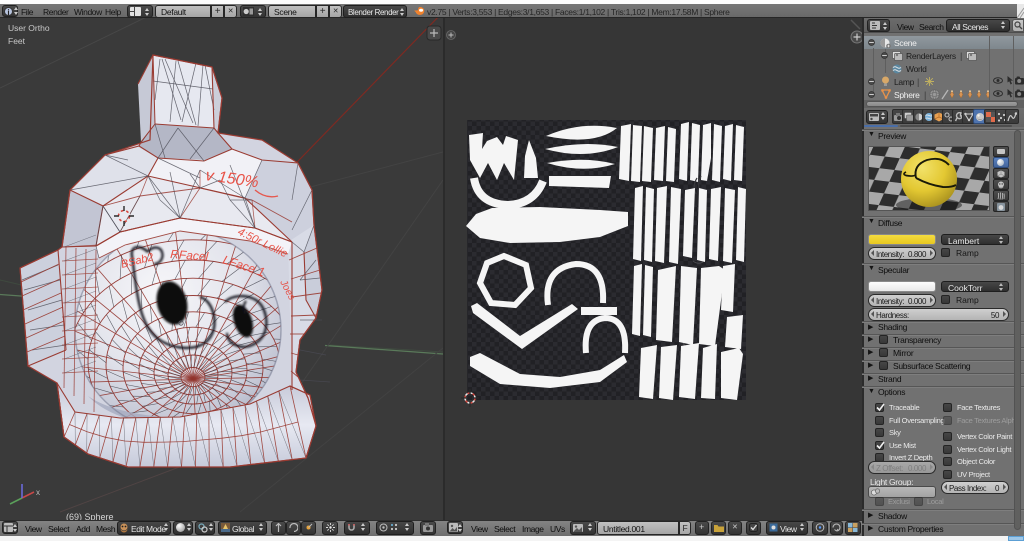 The height and width of the screenshot is (541, 1024). I want to click on svg-text: Feet, so click(17, 41).